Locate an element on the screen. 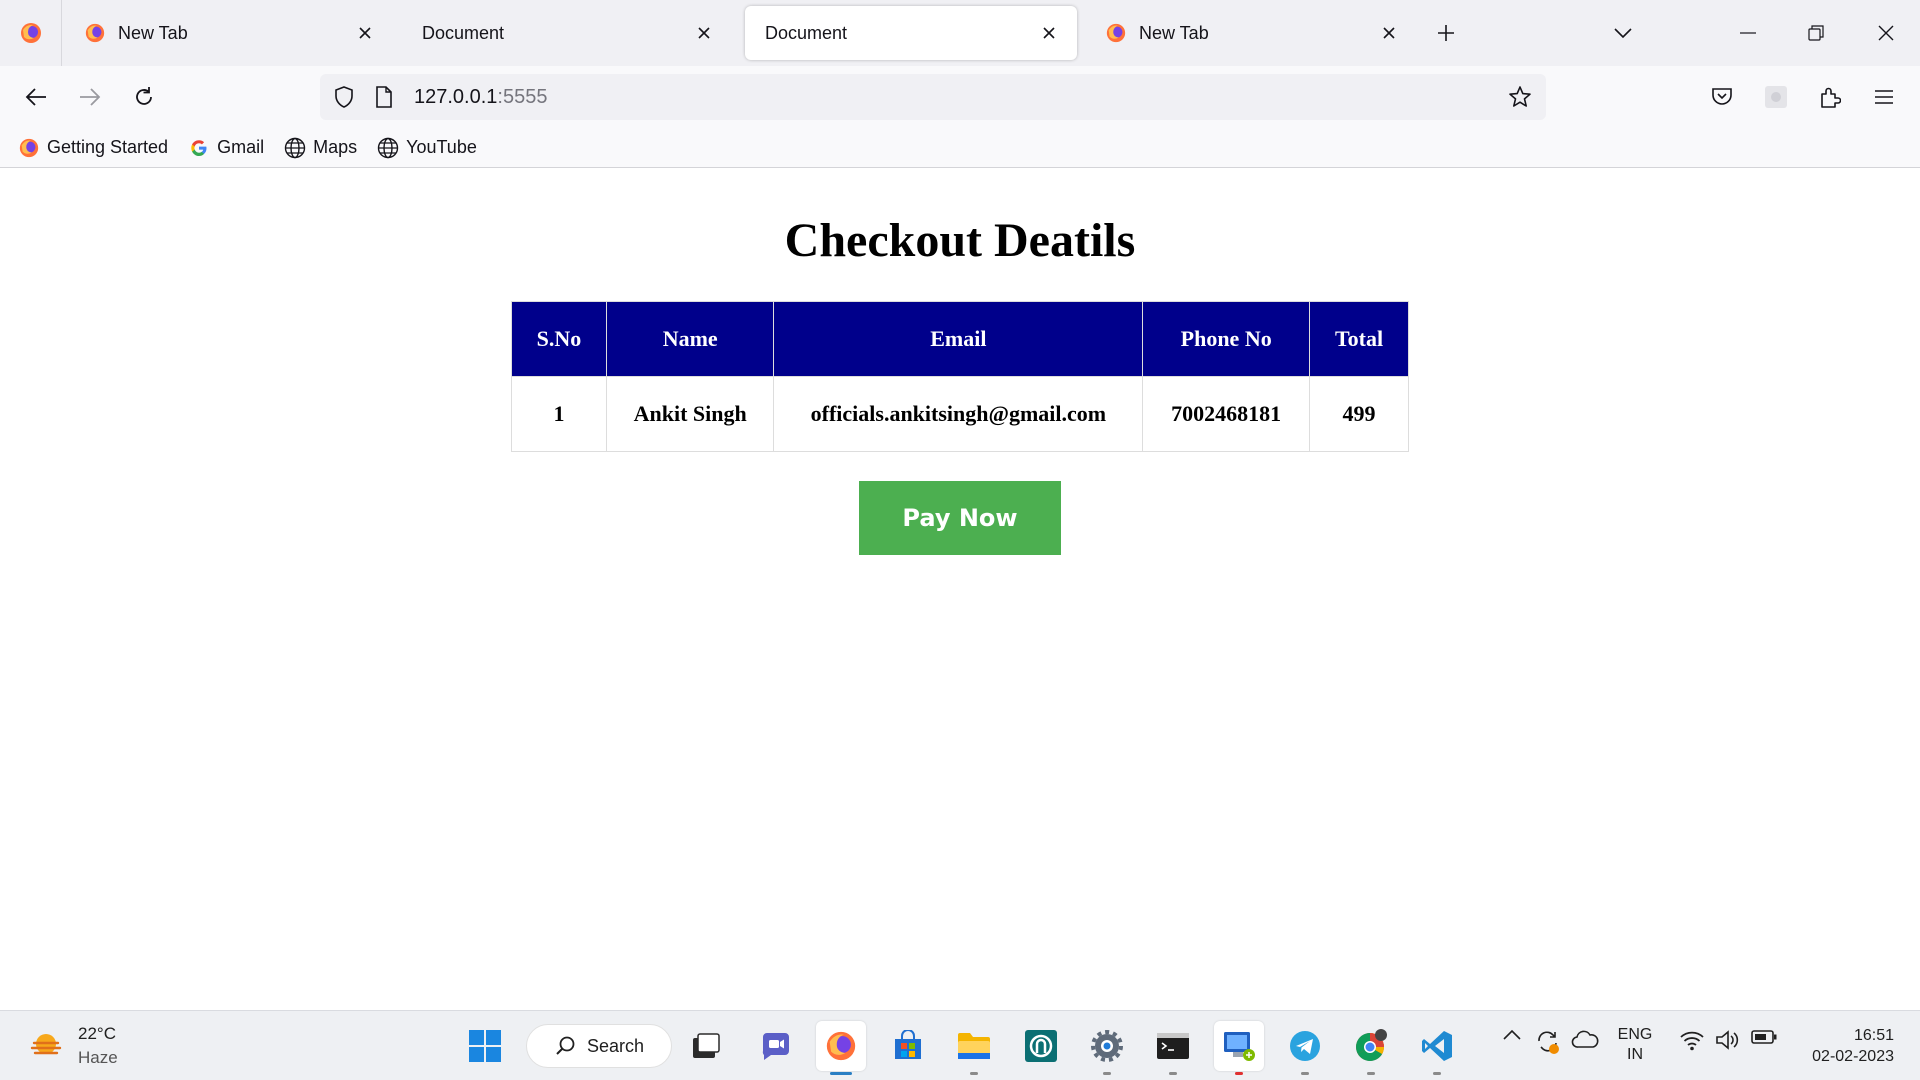 The image size is (1920, 1080). taskbar-file-explorer is located at coordinates (974, 1048).